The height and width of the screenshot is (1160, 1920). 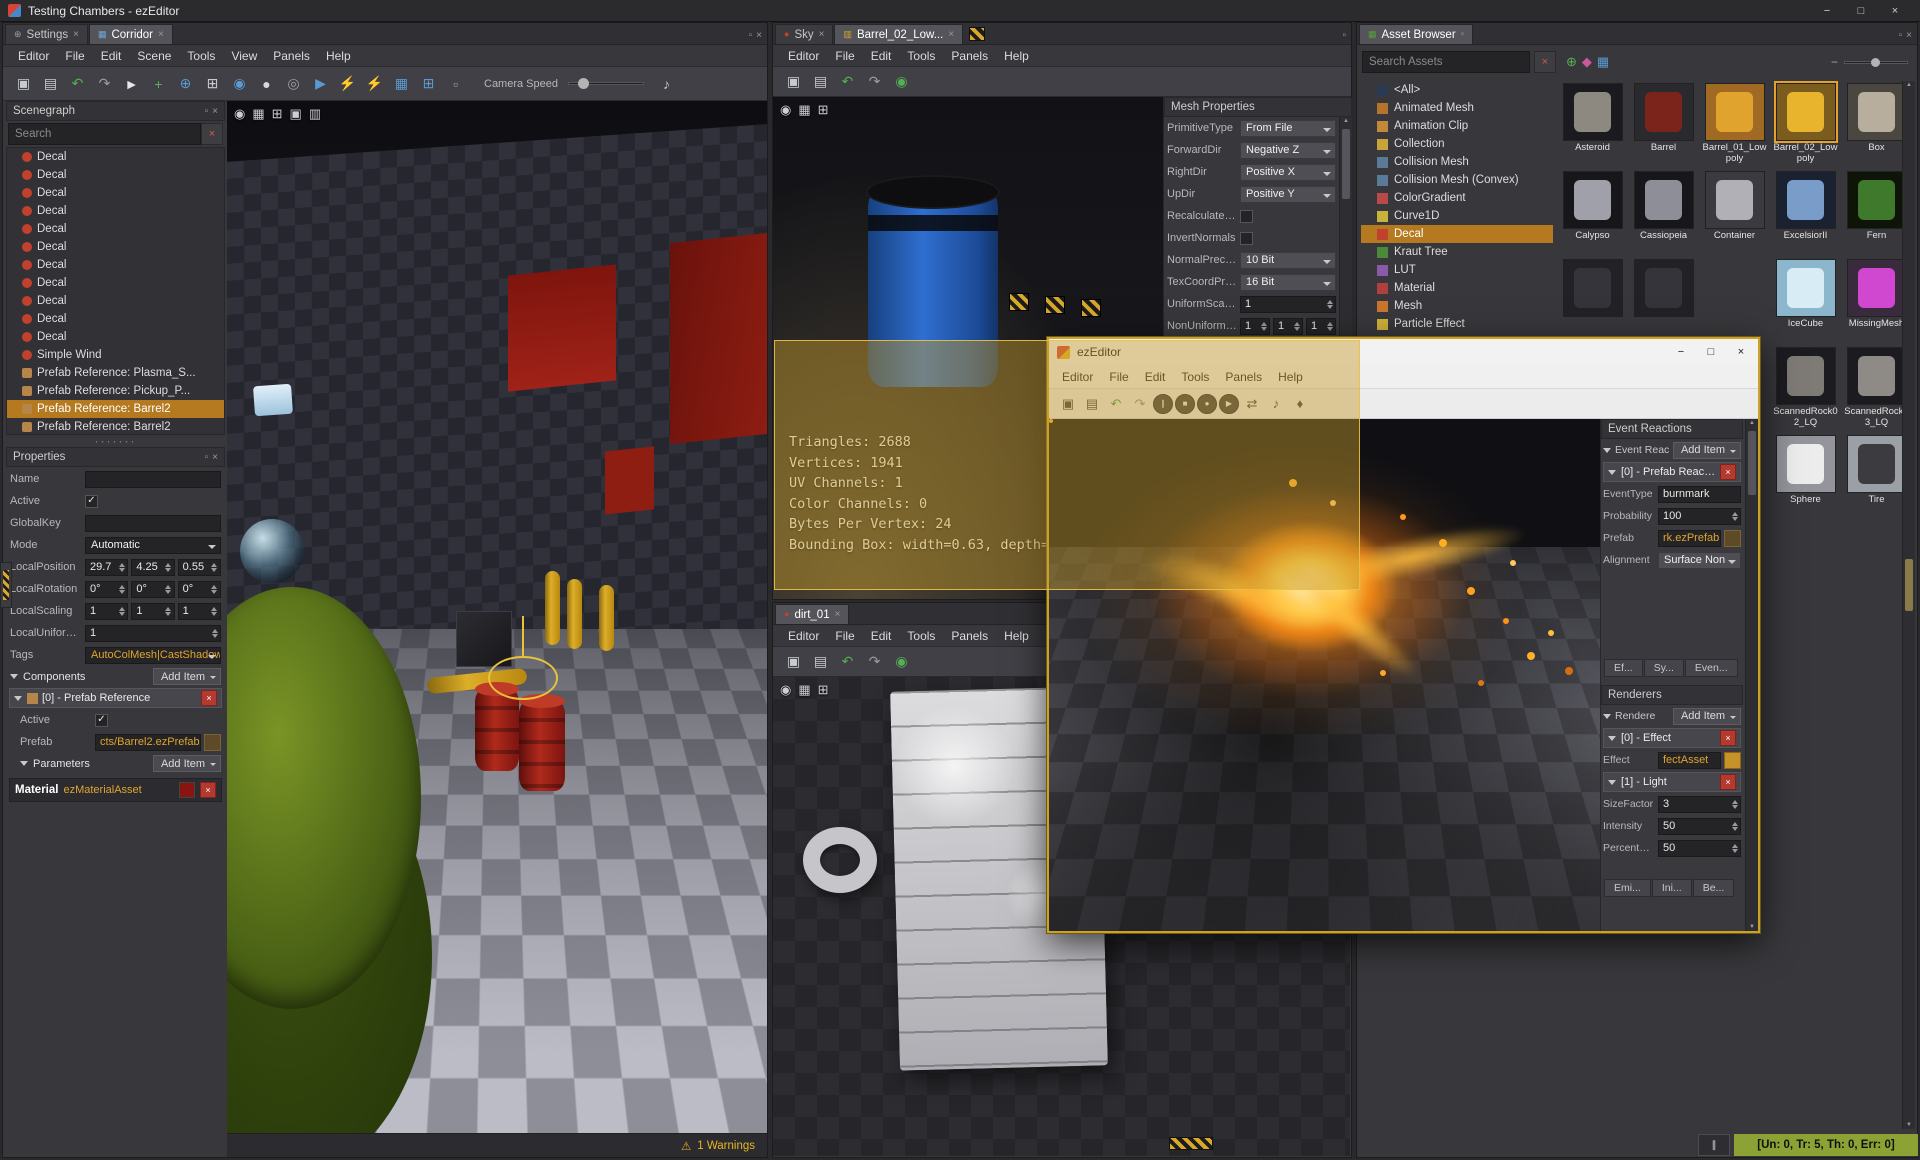 I want to click on particle-viewport, so click(x=1324, y=675).